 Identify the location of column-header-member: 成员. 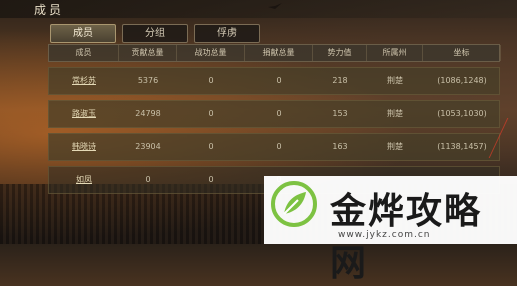
(84, 53).